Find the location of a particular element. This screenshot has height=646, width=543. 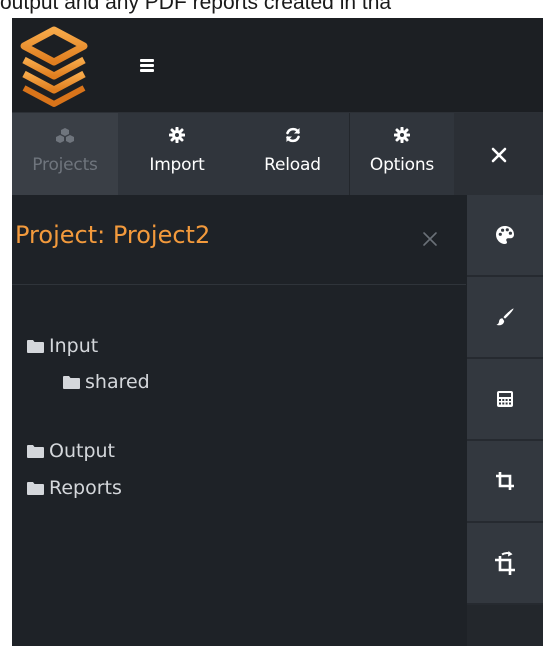

crop-rotate-button is located at coordinates (505, 564).